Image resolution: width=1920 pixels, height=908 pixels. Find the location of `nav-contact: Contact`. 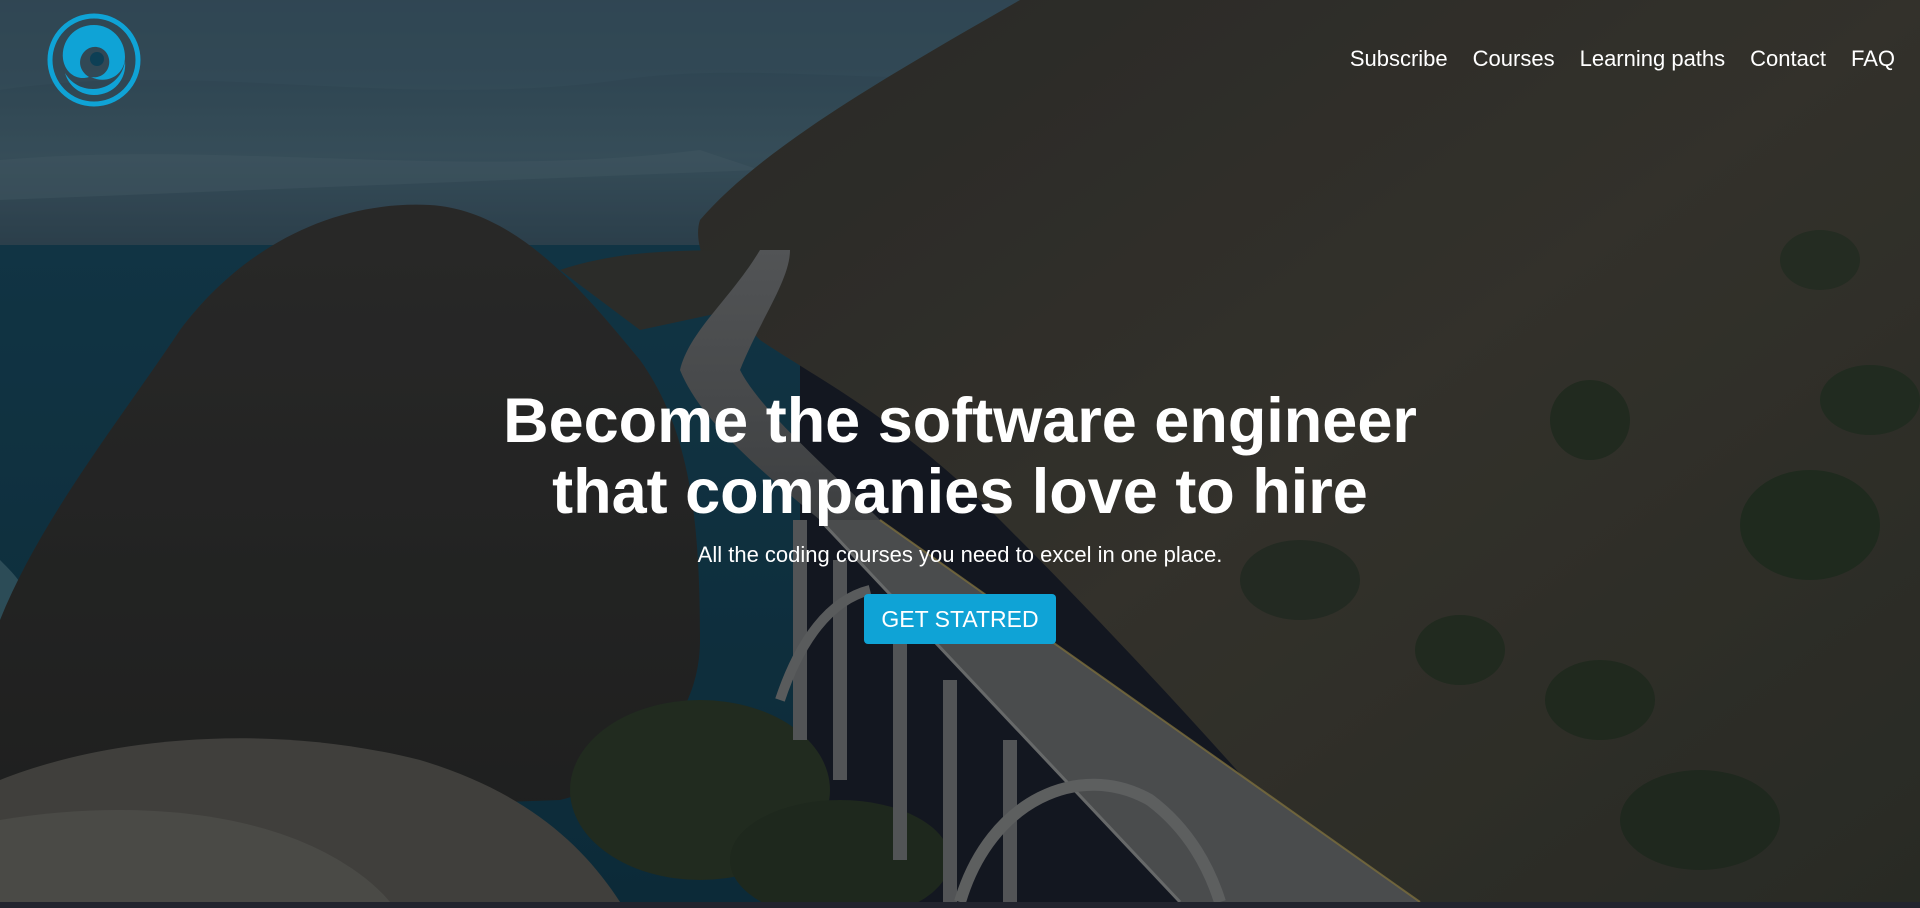

nav-contact: Contact is located at coordinates (1788, 59).